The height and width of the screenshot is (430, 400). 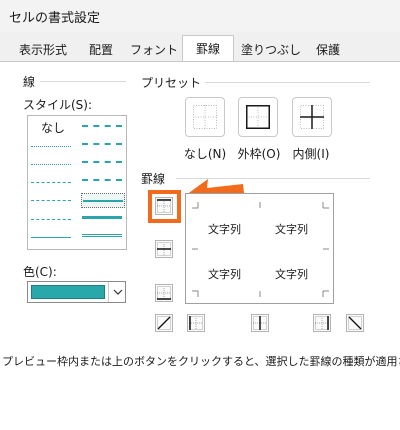 I want to click on tab-bar: 表示形式 配置 フォント 罫線 塗りつぶし 保護, so click(x=200, y=48).